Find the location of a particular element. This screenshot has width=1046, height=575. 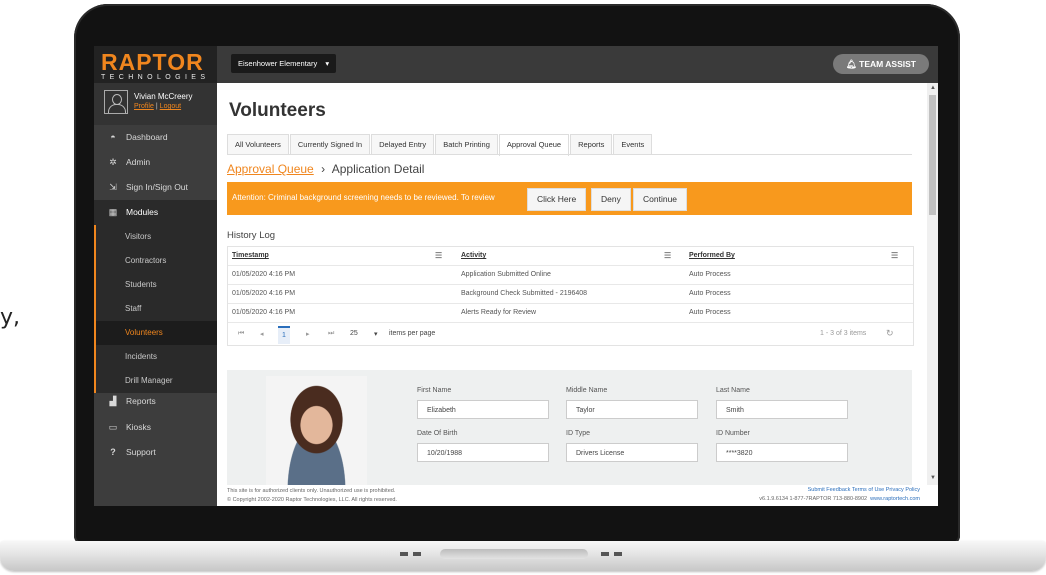

user-name: Vivian McCreery is located at coordinates (163, 96).